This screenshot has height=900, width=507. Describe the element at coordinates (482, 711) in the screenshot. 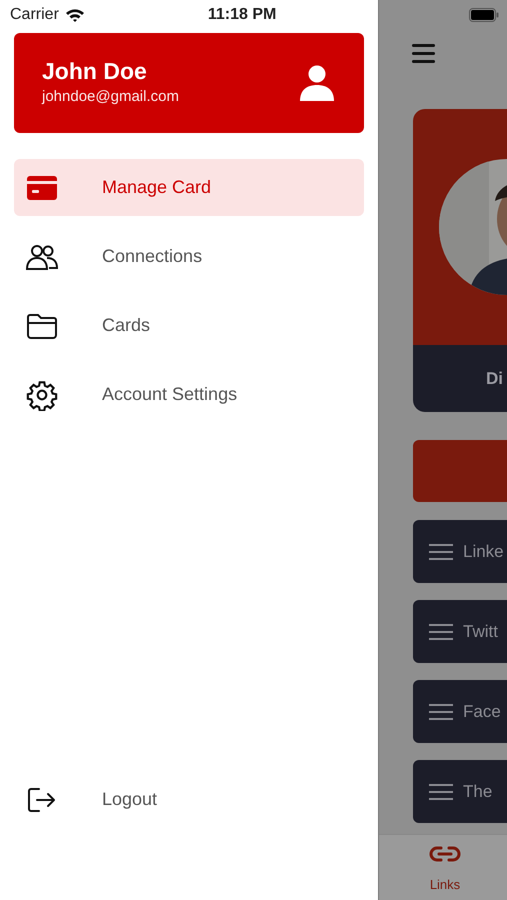

I see `link-label: Face` at that location.